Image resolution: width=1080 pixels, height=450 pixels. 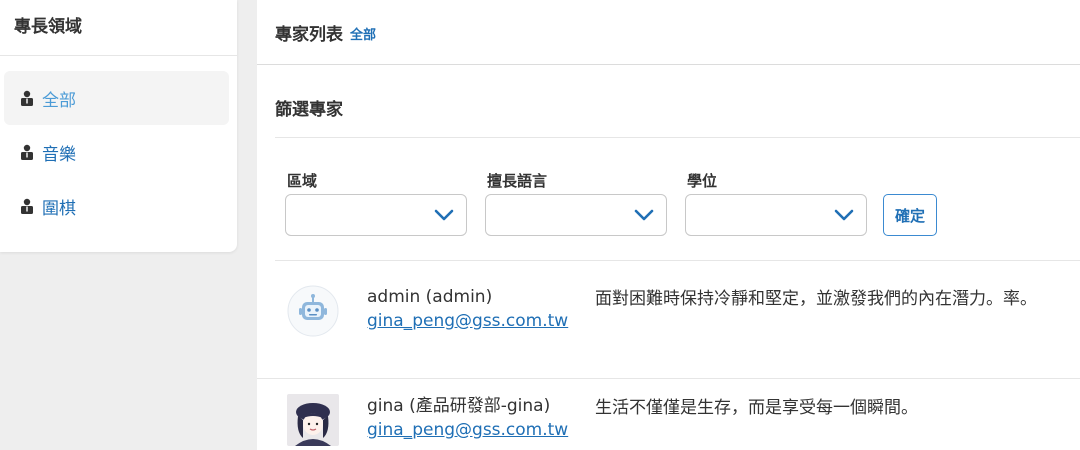 I want to click on region-select, so click(x=376, y=215).